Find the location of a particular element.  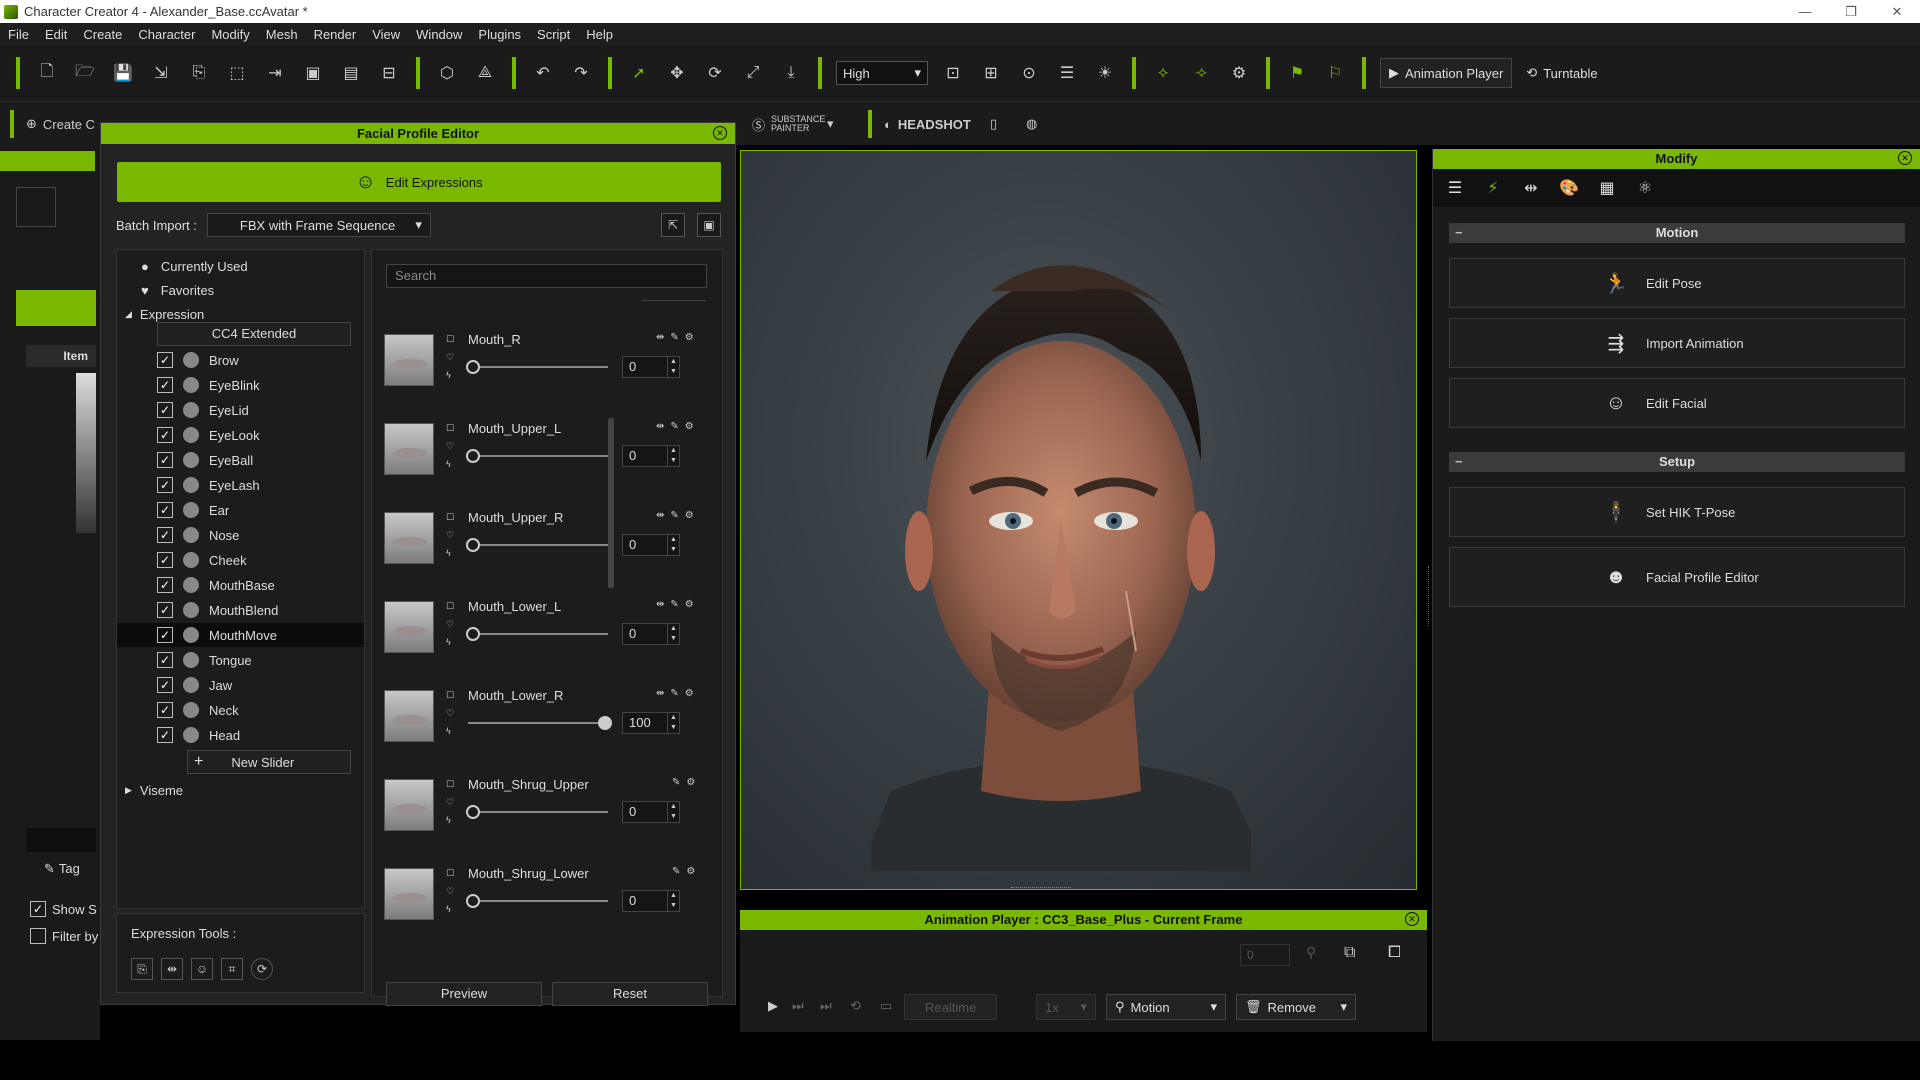

motion-select: ⚲ Motion ▾ is located at coordinates (1166, 1007).